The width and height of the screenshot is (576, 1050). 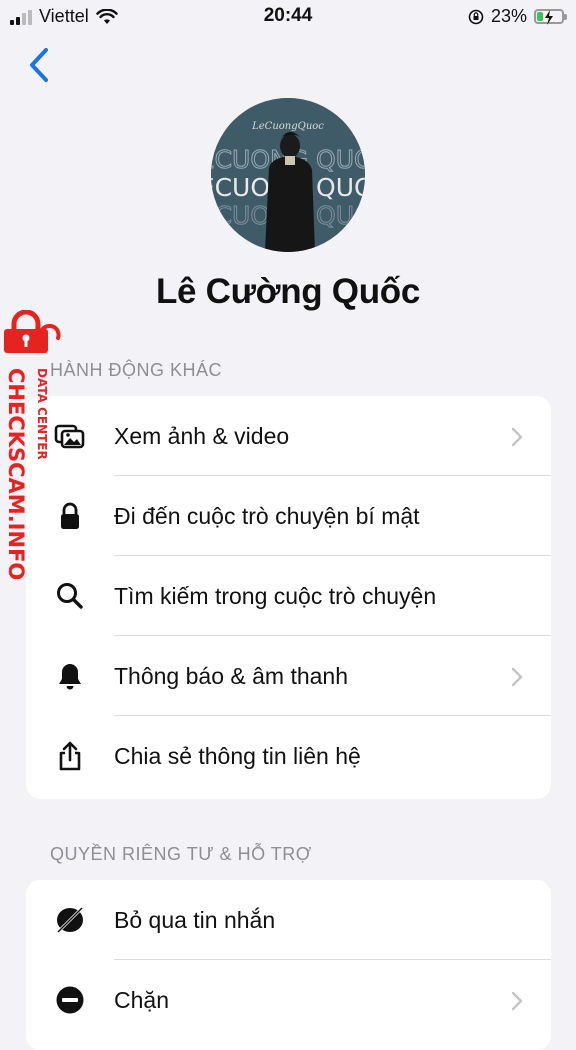 What do you see at coordinates (237, 755) in the screenshot?
I see `row-label: Chia sẻ thông tin liên hệ` at bounding box center [237, 755].